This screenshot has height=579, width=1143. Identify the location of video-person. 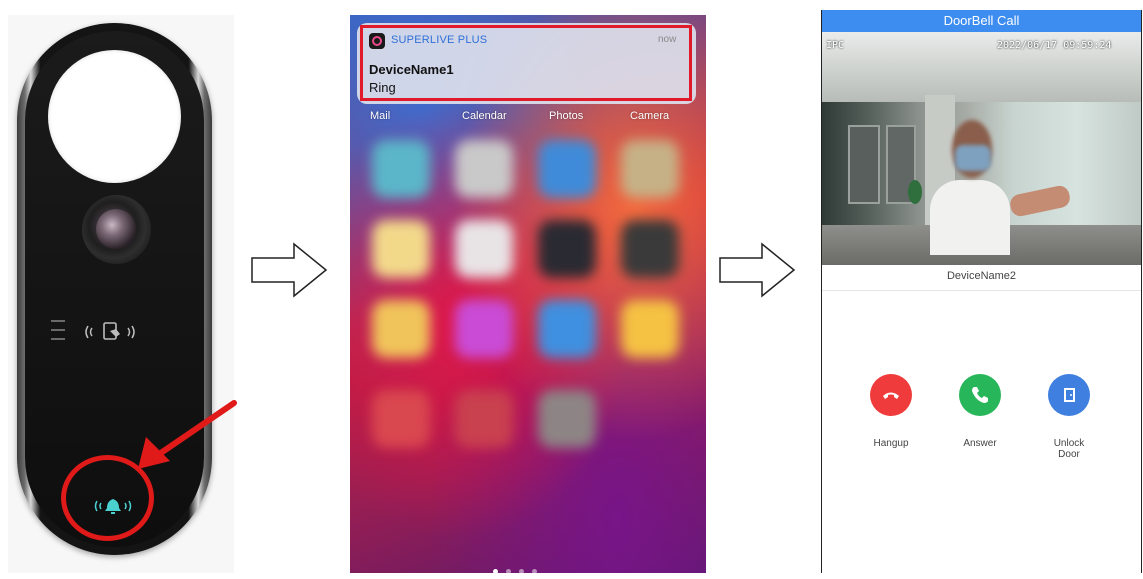
(970, 217).